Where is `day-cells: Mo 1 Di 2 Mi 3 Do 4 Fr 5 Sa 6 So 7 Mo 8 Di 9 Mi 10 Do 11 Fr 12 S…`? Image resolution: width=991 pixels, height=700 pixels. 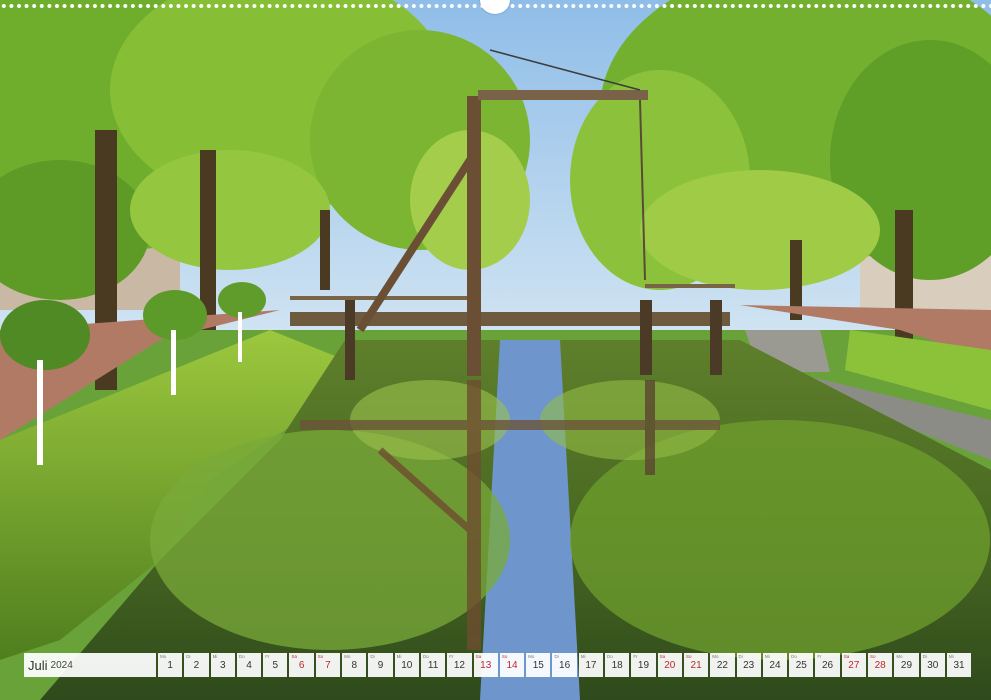
day-cells: Mo 1 Di 2 Mi 3 Do 4 Fr 5 Sa 6 So 7 Mo 8 Di 9 Mi 10 Do 11 Fr 12 S… is located at coordinates (565, 665).